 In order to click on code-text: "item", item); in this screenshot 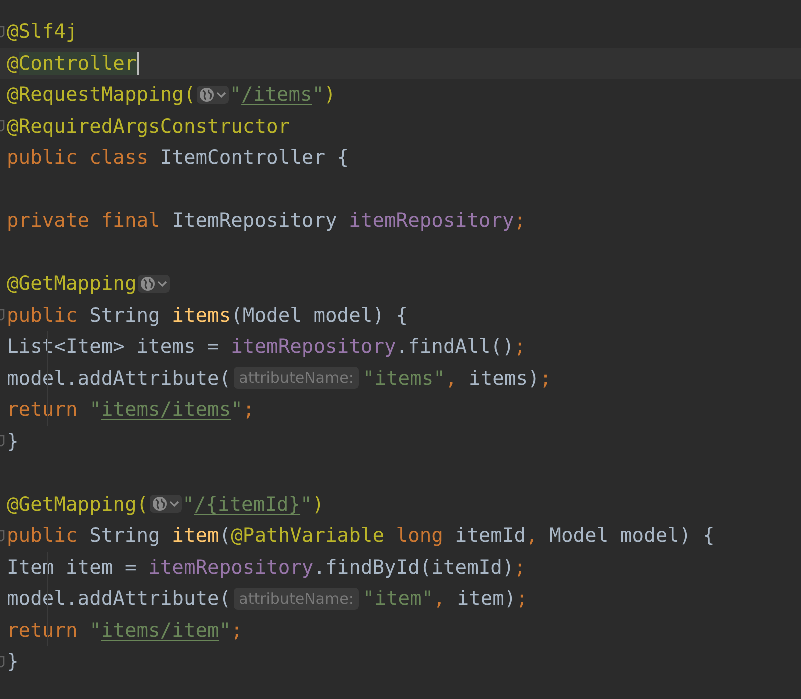, I will do `click(445, 598)`.